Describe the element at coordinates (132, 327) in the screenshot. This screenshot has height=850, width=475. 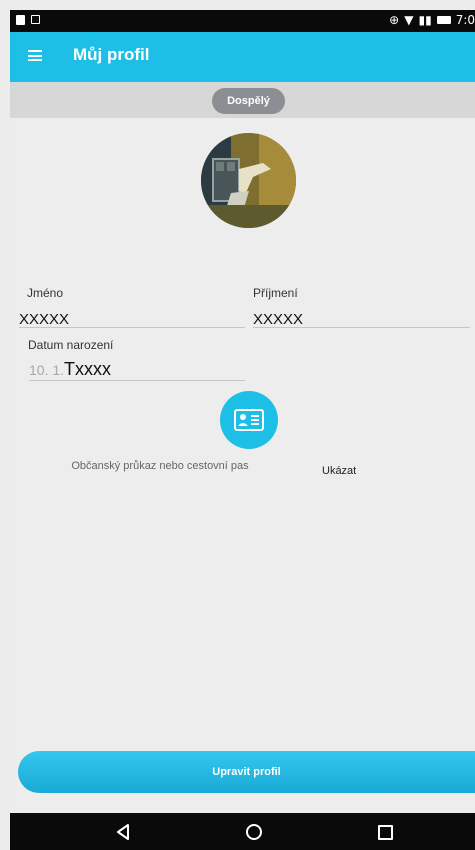
I see `first-name-underline` at that location.